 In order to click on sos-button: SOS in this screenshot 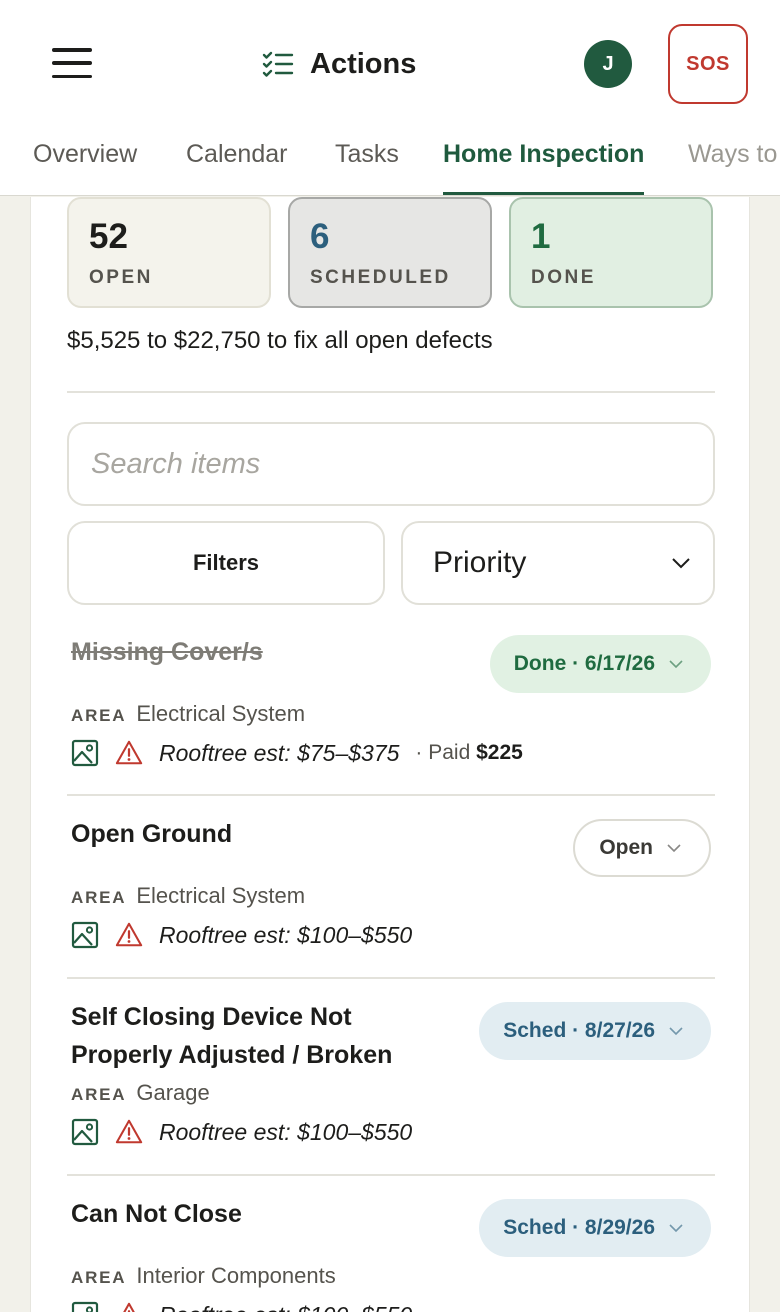, I will do `click(708, 64)`.